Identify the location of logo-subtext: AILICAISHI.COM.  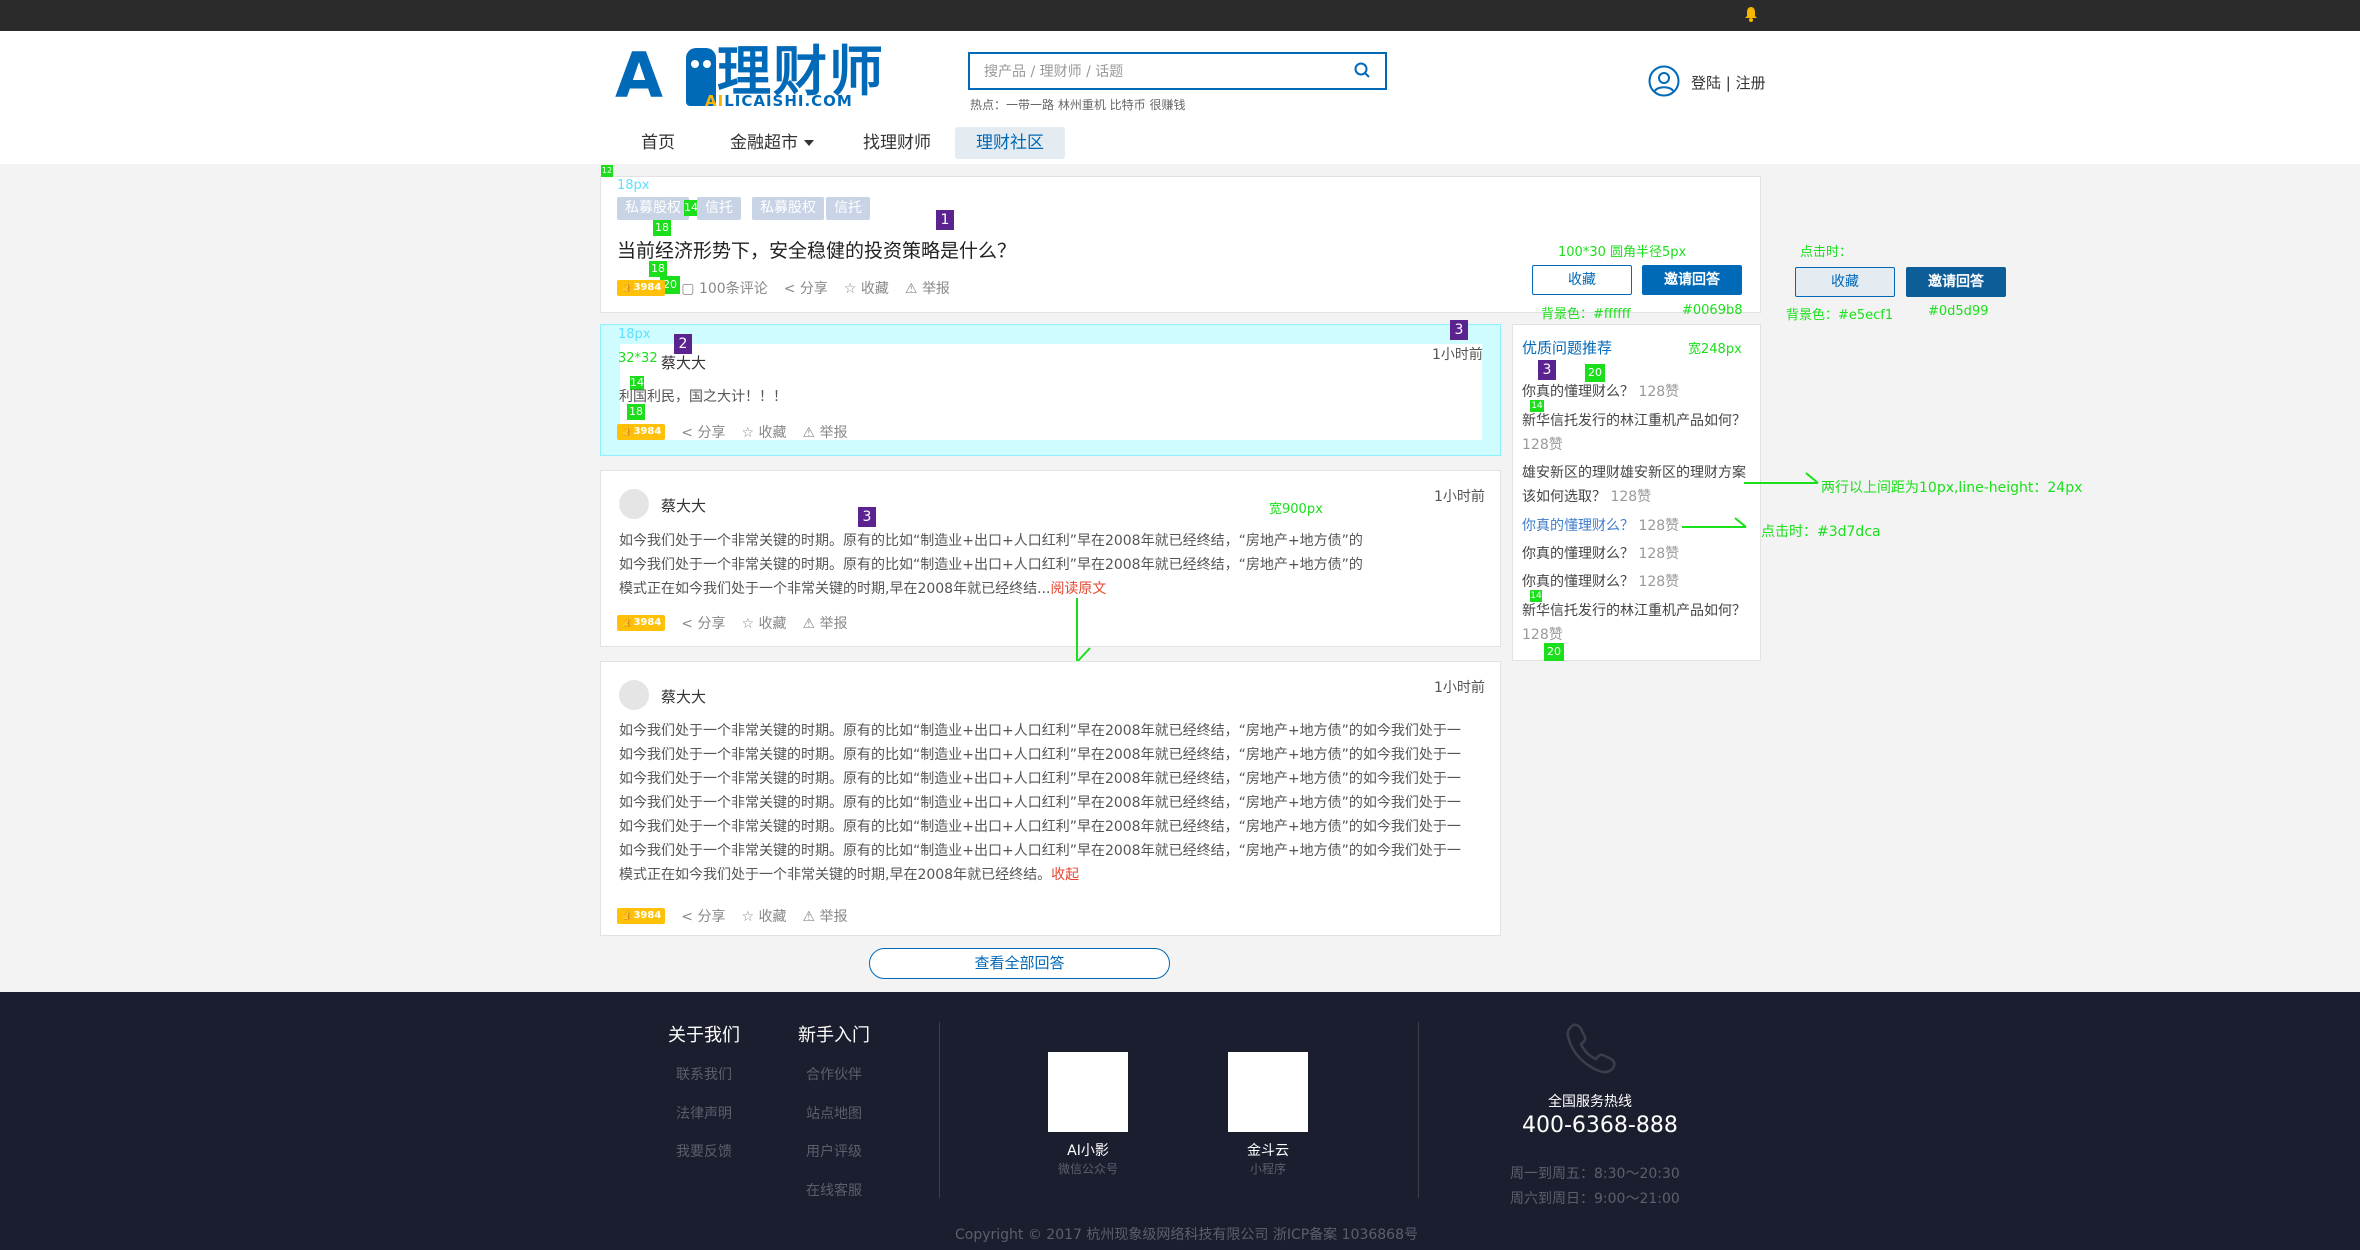
(779, 101).